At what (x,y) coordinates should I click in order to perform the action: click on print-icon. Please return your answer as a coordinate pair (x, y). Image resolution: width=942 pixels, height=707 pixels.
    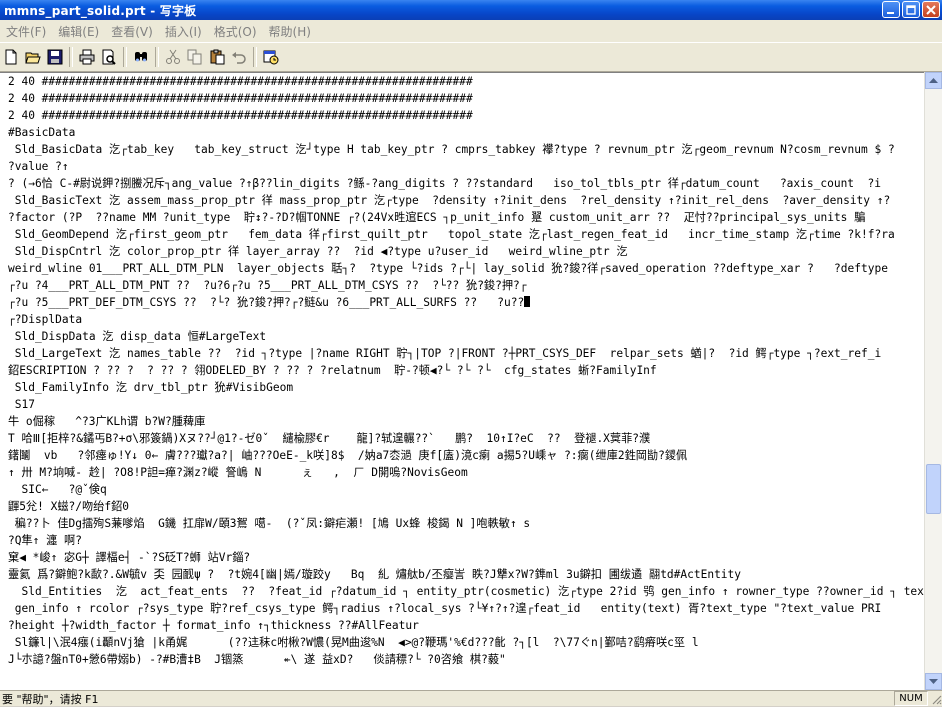
    Looking at the image, I should click on (87, 57).